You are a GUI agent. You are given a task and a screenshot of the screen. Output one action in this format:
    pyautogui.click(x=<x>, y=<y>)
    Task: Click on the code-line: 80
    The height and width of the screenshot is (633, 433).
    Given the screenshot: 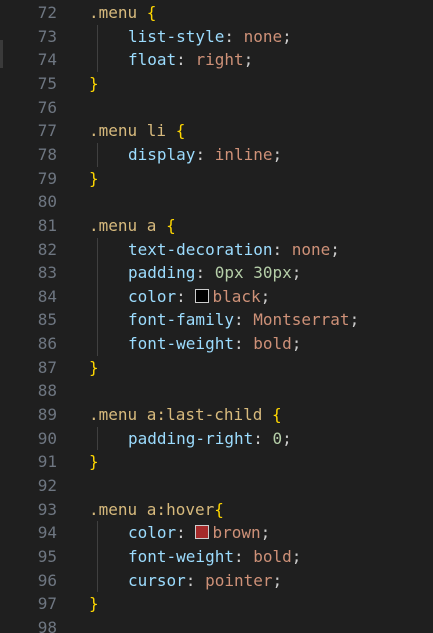 What is the action you would take?
    pyautogui.click(x=216, y=202)
    